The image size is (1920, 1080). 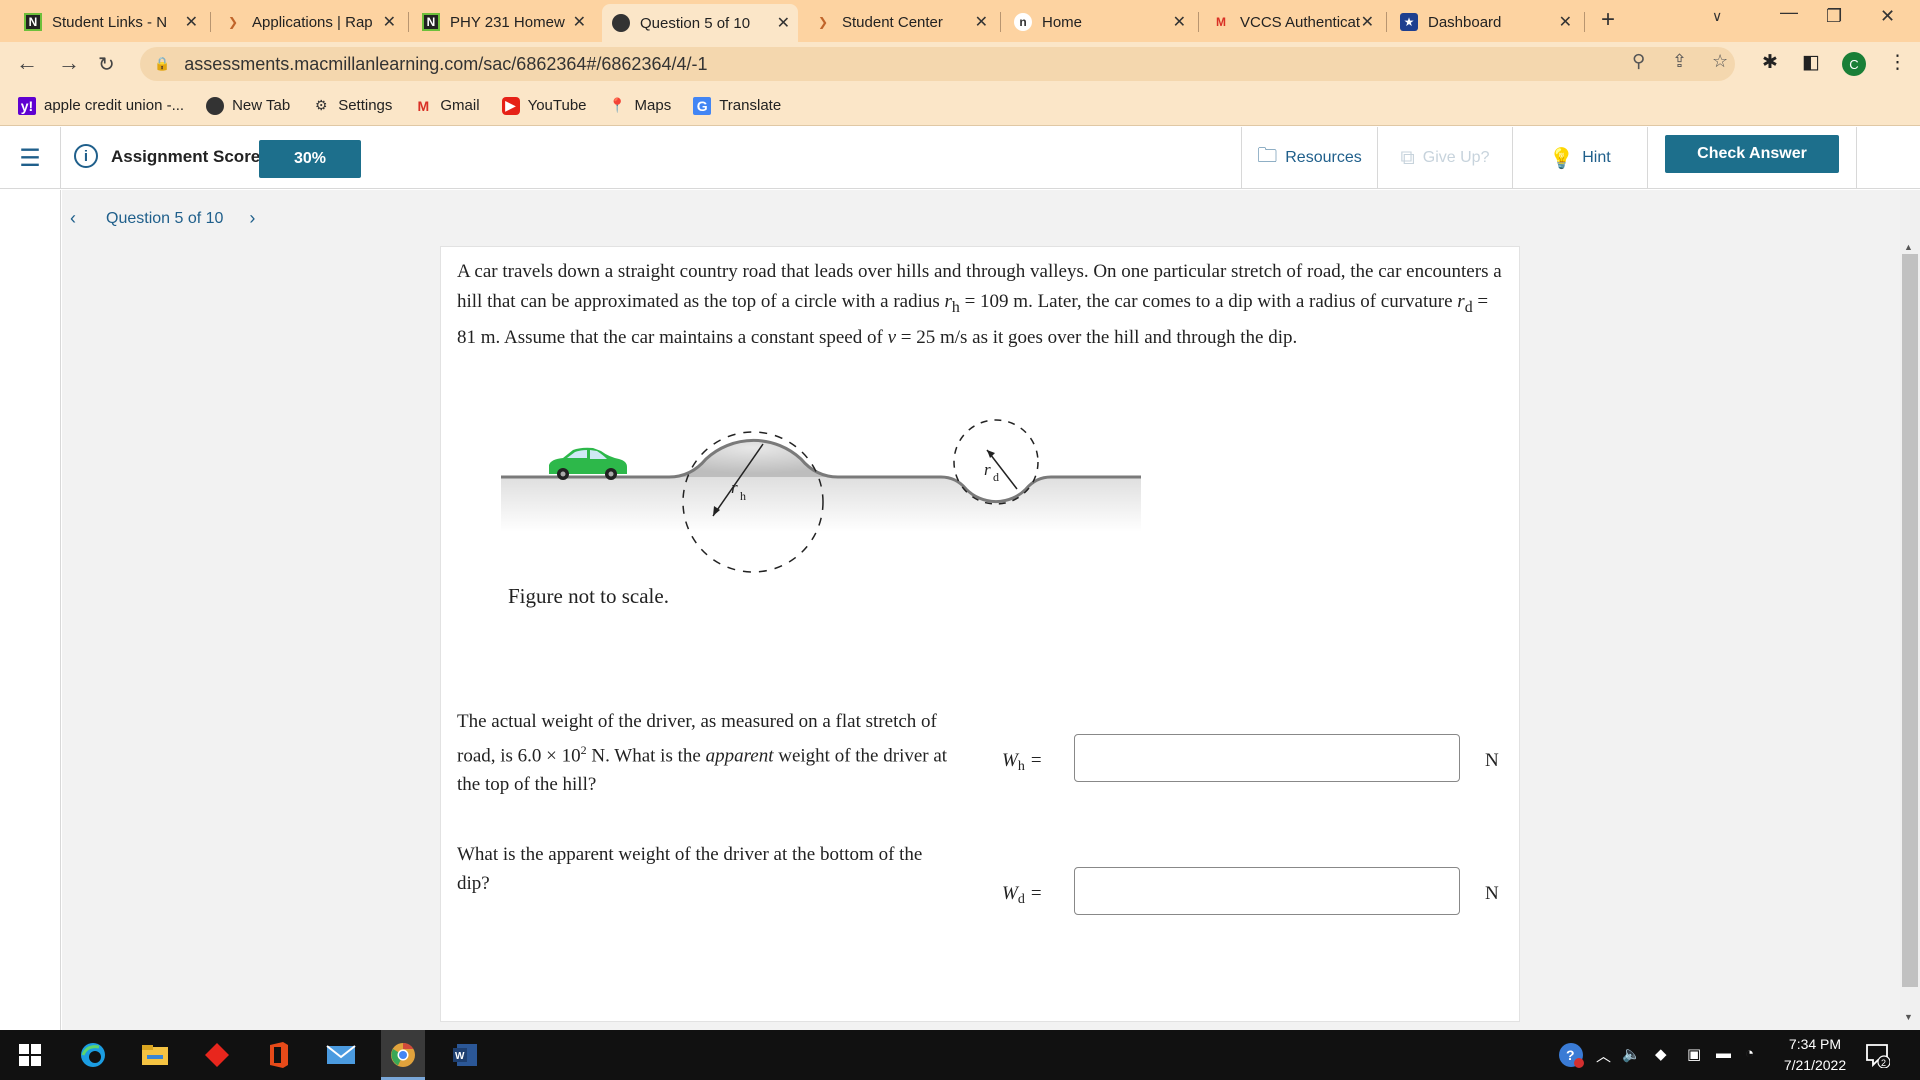 I want to click on score-label: Assignment Score:, so click(x=188, y=156).